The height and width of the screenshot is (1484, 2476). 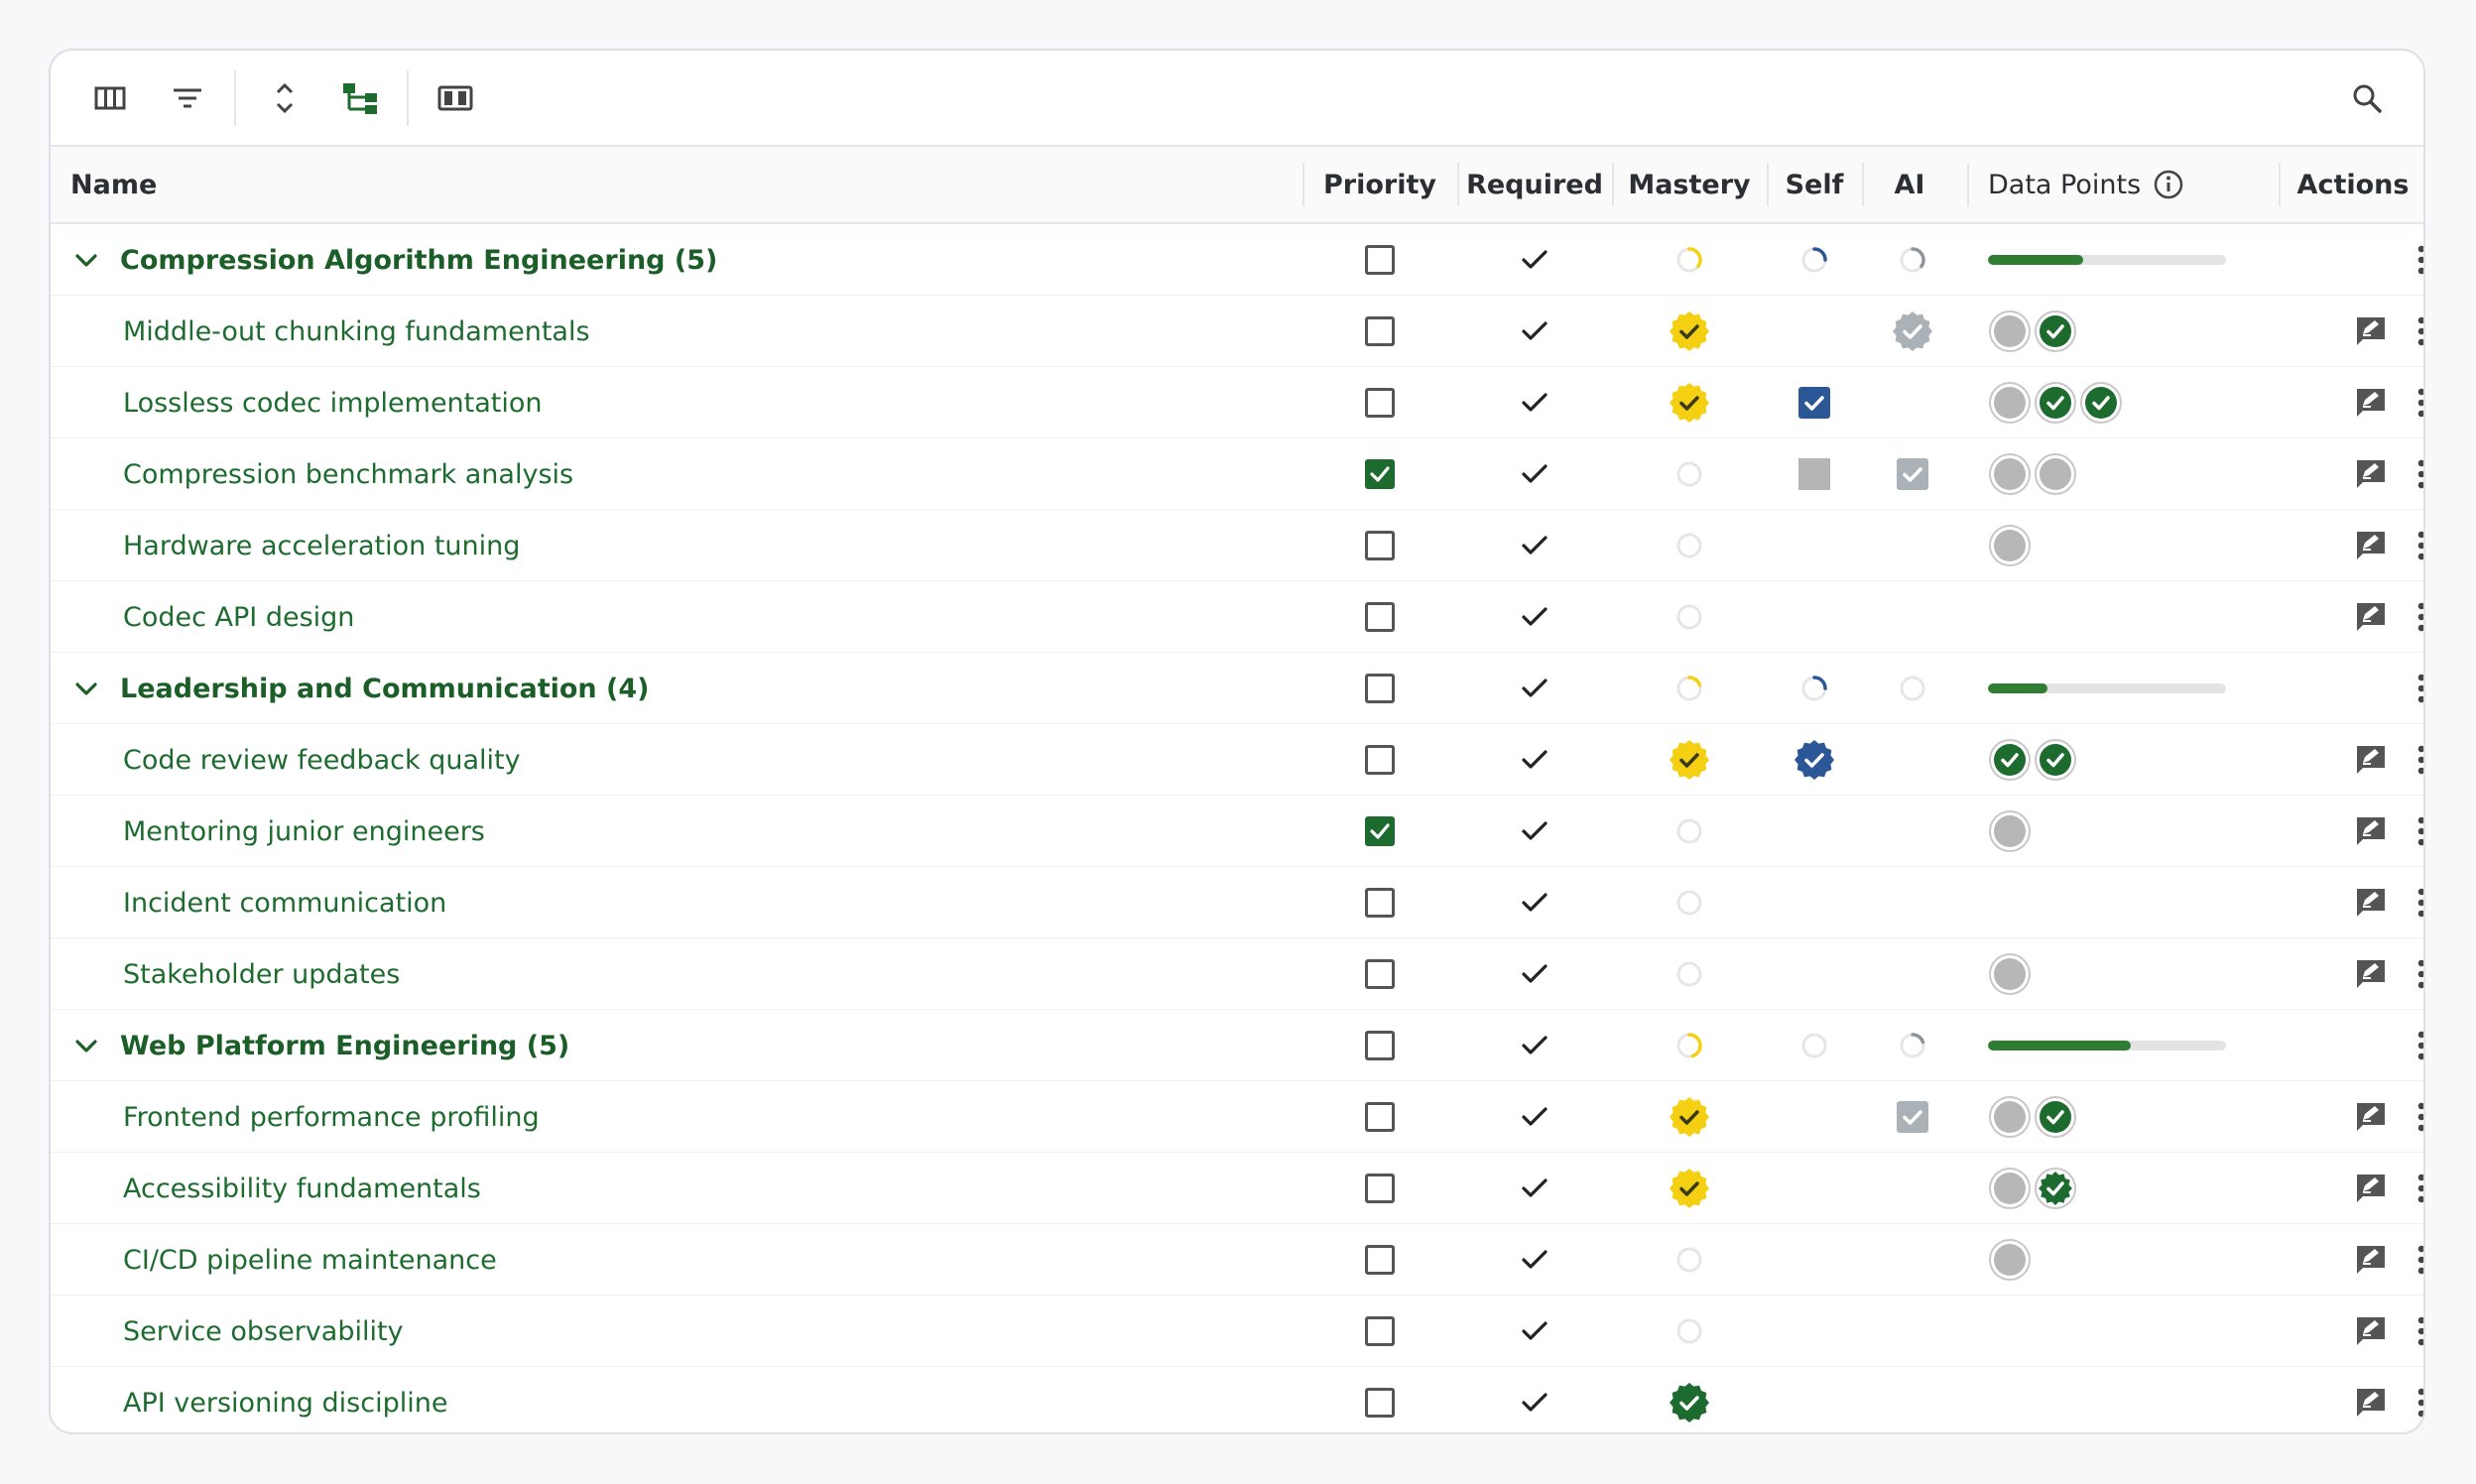 What do you see at coordinates (1237, 1399) in the screenshot?
I see `table-row: API versioning discipline` at bounding box center [1237, 1399].